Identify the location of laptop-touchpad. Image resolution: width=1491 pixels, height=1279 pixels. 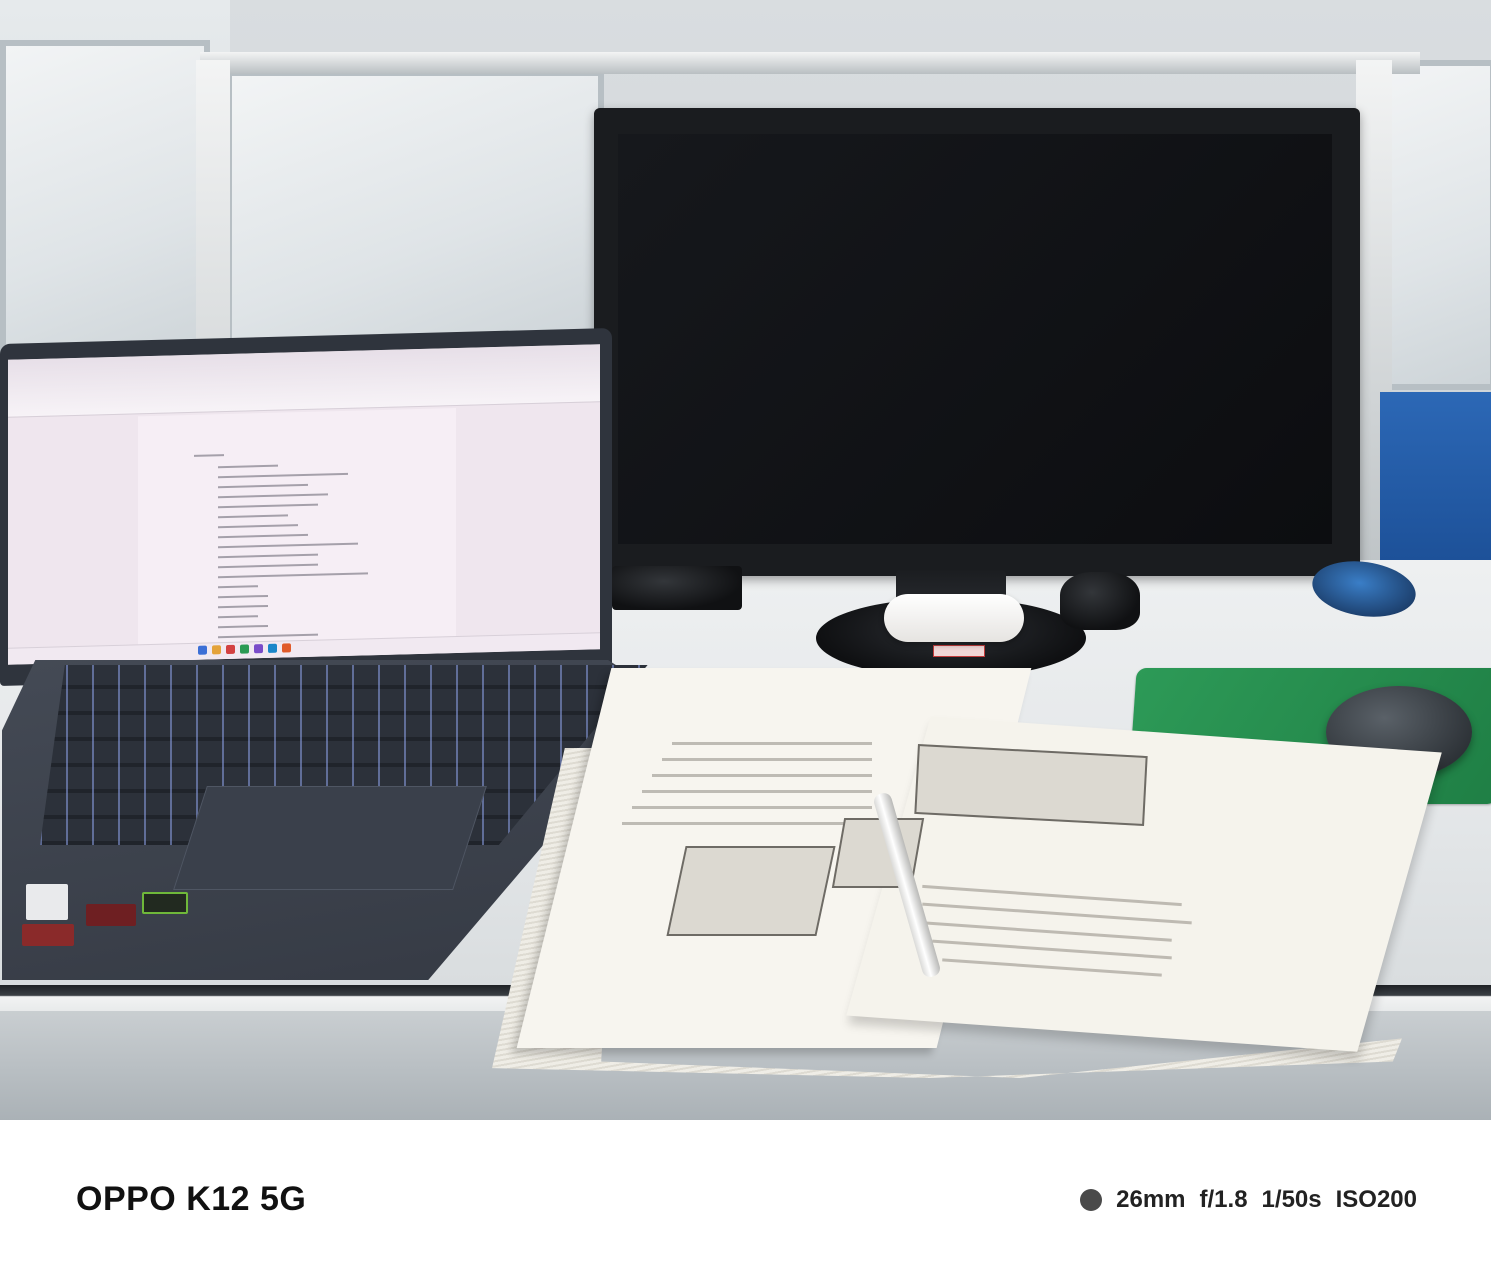
(330, 838).